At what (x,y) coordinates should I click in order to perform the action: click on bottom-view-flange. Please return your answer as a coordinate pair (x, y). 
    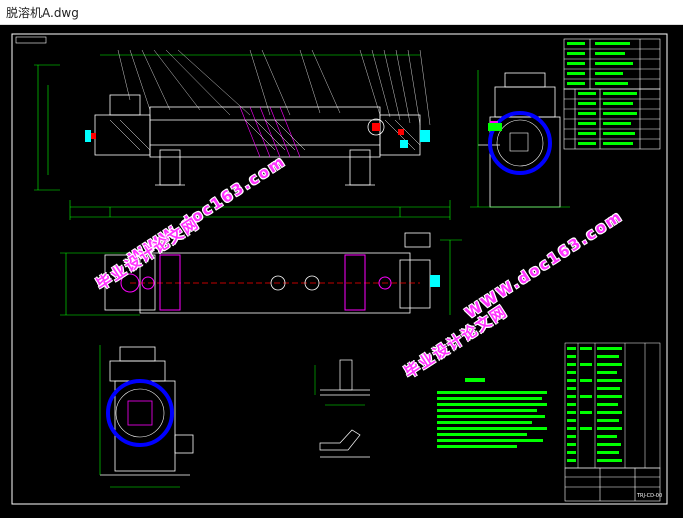
    Looking at the image, I should click on (140, 413).